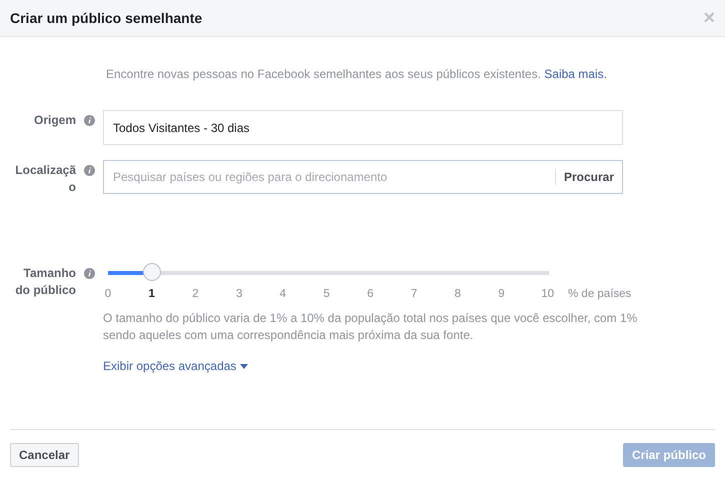  What do you see at coordinates (357, 74) in the screenshot?
I see `intro-text: Encontre novas pessoas no Facebook semelhantes aos seus públicos existentes. Saiba mais.` at bounding box center [357, 74].